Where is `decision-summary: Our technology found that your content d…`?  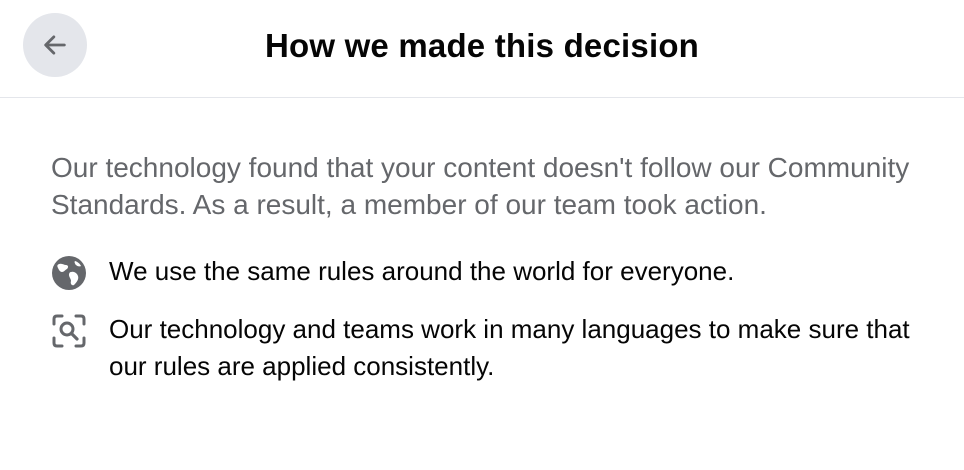 decision-summary: Our technology found that your content d… is located at coordinates (480, 186).